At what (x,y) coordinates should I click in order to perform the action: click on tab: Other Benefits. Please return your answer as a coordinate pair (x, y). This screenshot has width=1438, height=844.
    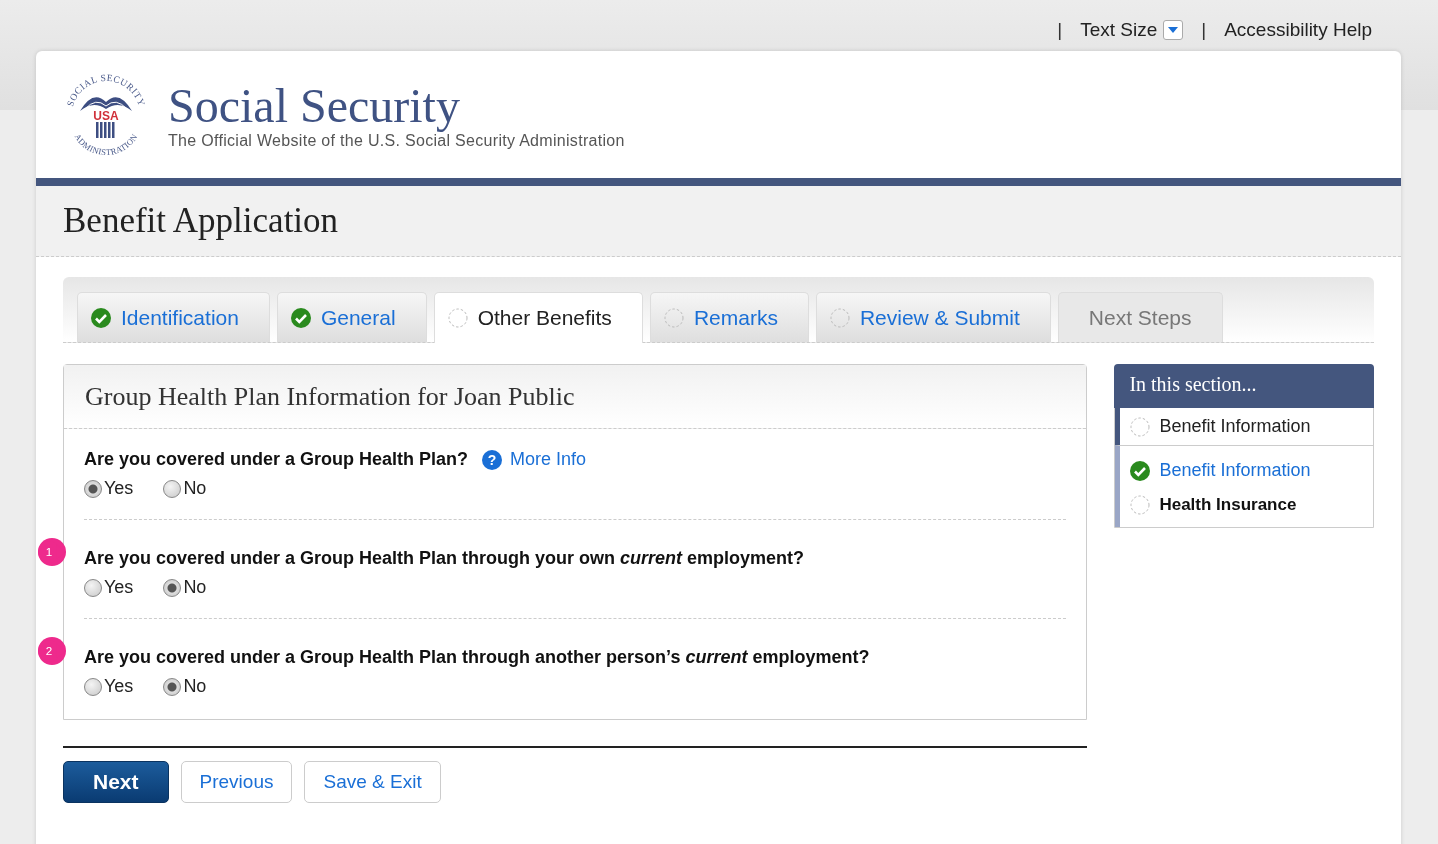
    Looking at the image, I should click on (538, 317).